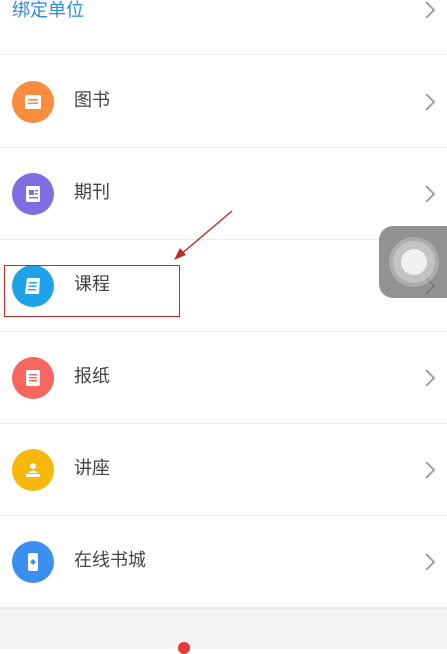 This screenshot has height=654, width=447. Describe the element at coordinates (92, 100) in the screenshot. I see `menu-item-label: 图书` at that location.